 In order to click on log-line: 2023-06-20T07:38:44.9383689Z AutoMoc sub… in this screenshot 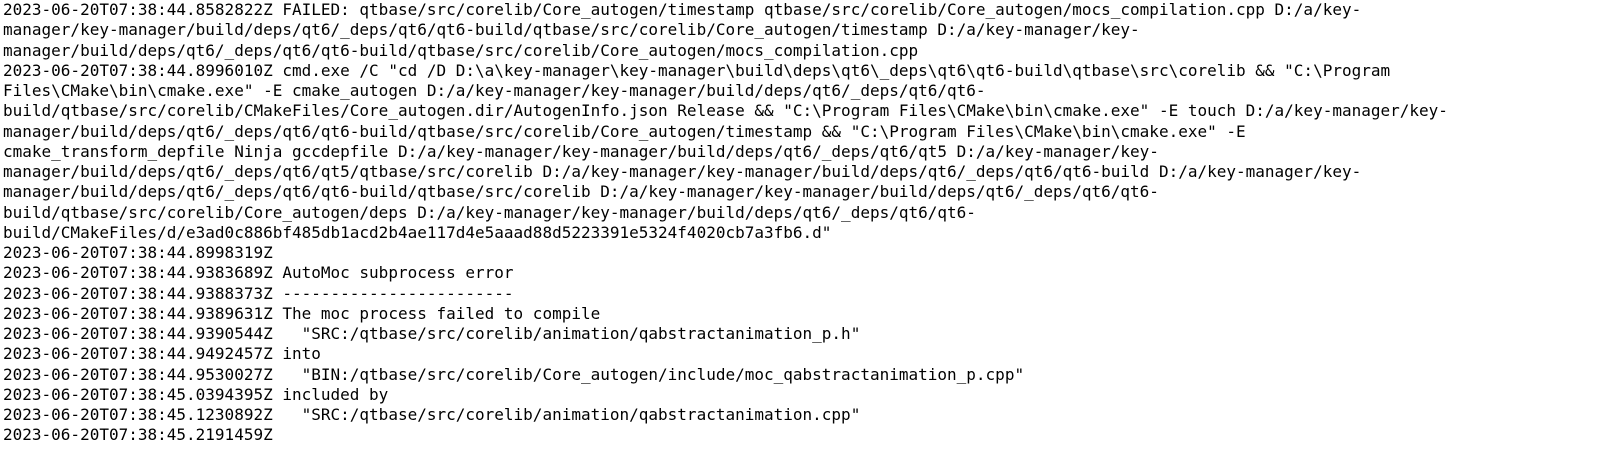, I will do `click(258, 273)`.